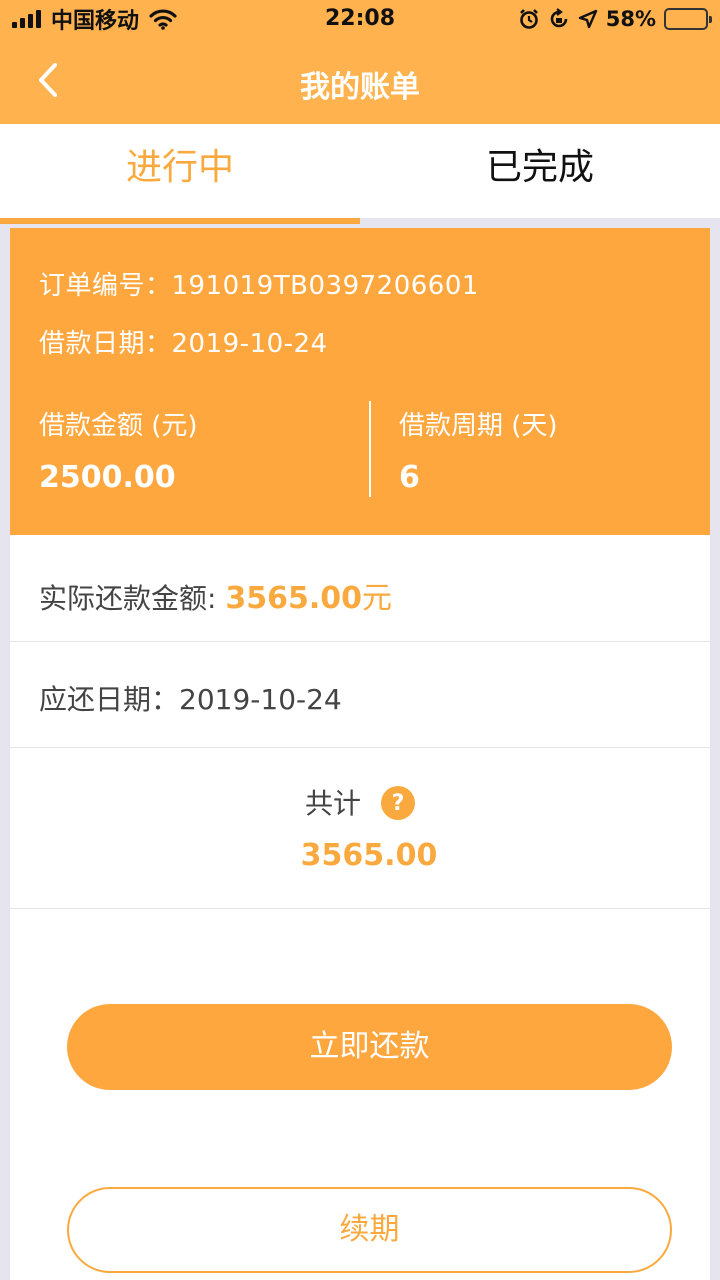  What do you see at coordinates (180, 174) in the screenshot?
I see `tab-in-progress: 进行中` at bounding box center [180, 174].